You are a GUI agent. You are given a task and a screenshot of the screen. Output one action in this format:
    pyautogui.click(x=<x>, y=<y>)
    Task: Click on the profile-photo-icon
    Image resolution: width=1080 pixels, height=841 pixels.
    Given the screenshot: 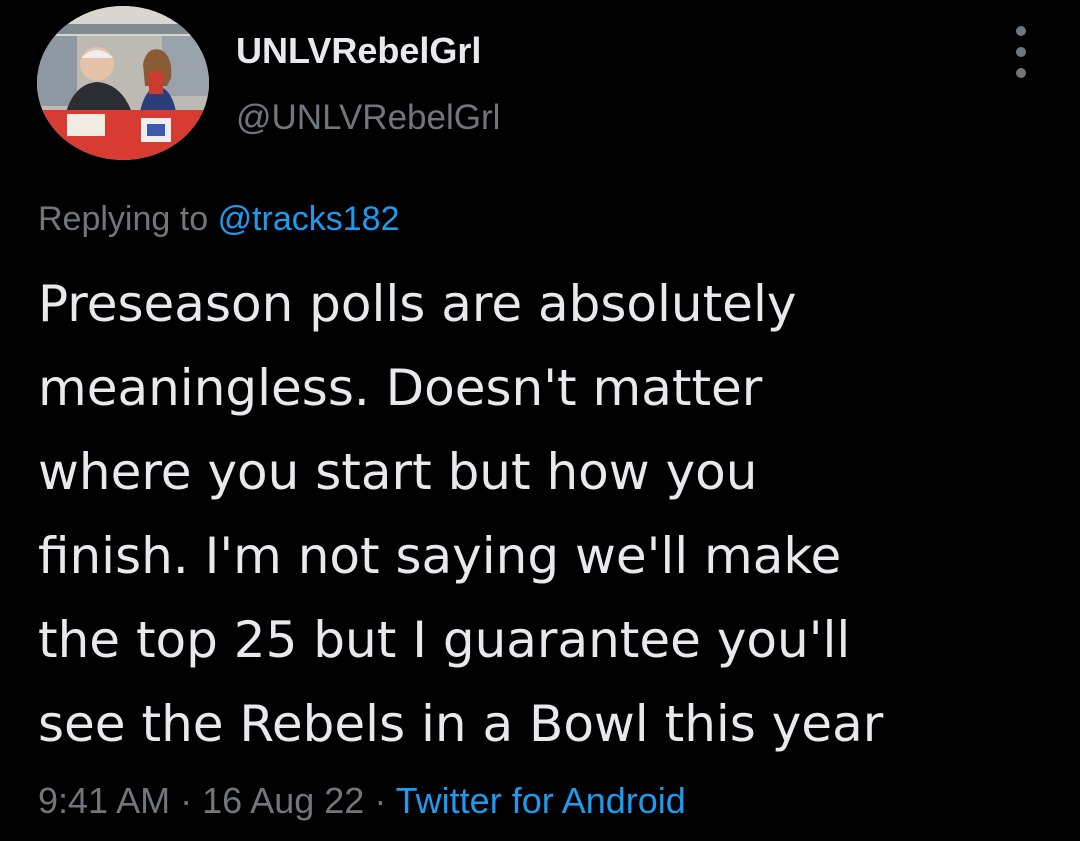 What is the action you would take?
    pyautogui.click(x=123, y=83)
    